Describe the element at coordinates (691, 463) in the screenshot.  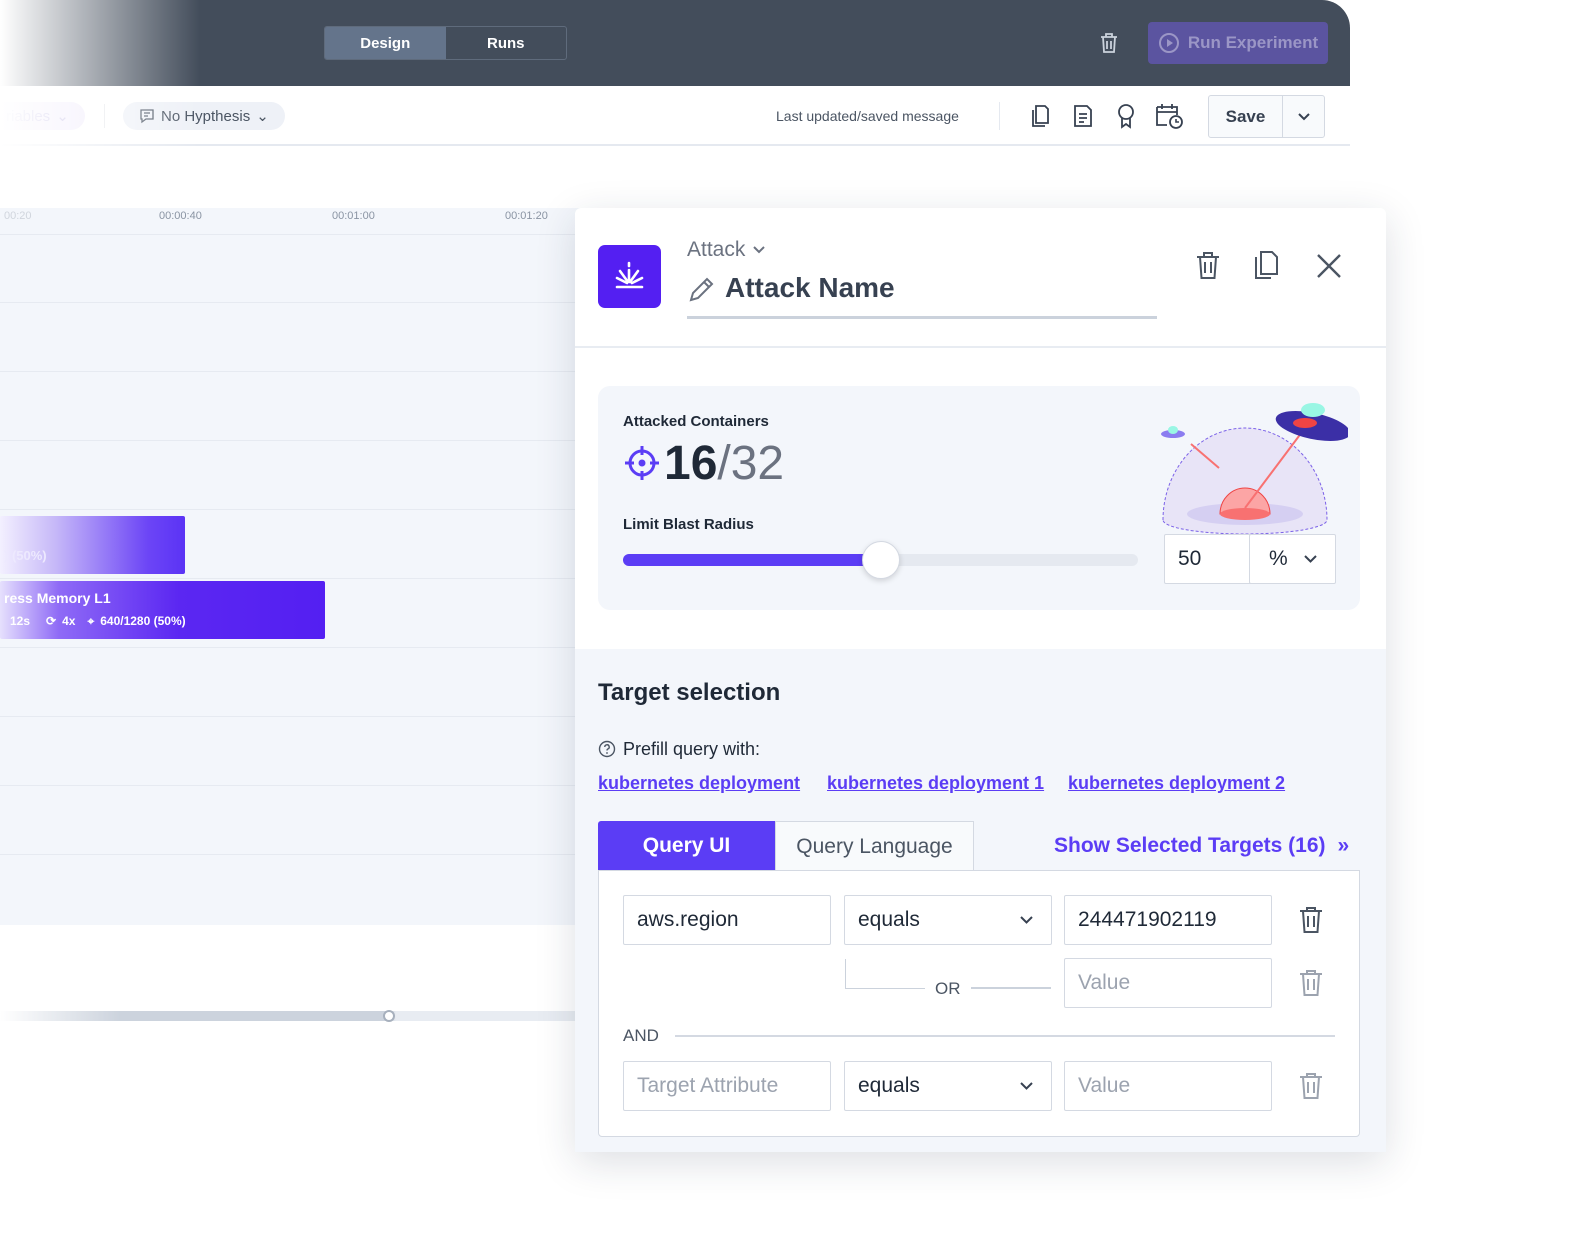
I see `attacked-count: 16` at that location.